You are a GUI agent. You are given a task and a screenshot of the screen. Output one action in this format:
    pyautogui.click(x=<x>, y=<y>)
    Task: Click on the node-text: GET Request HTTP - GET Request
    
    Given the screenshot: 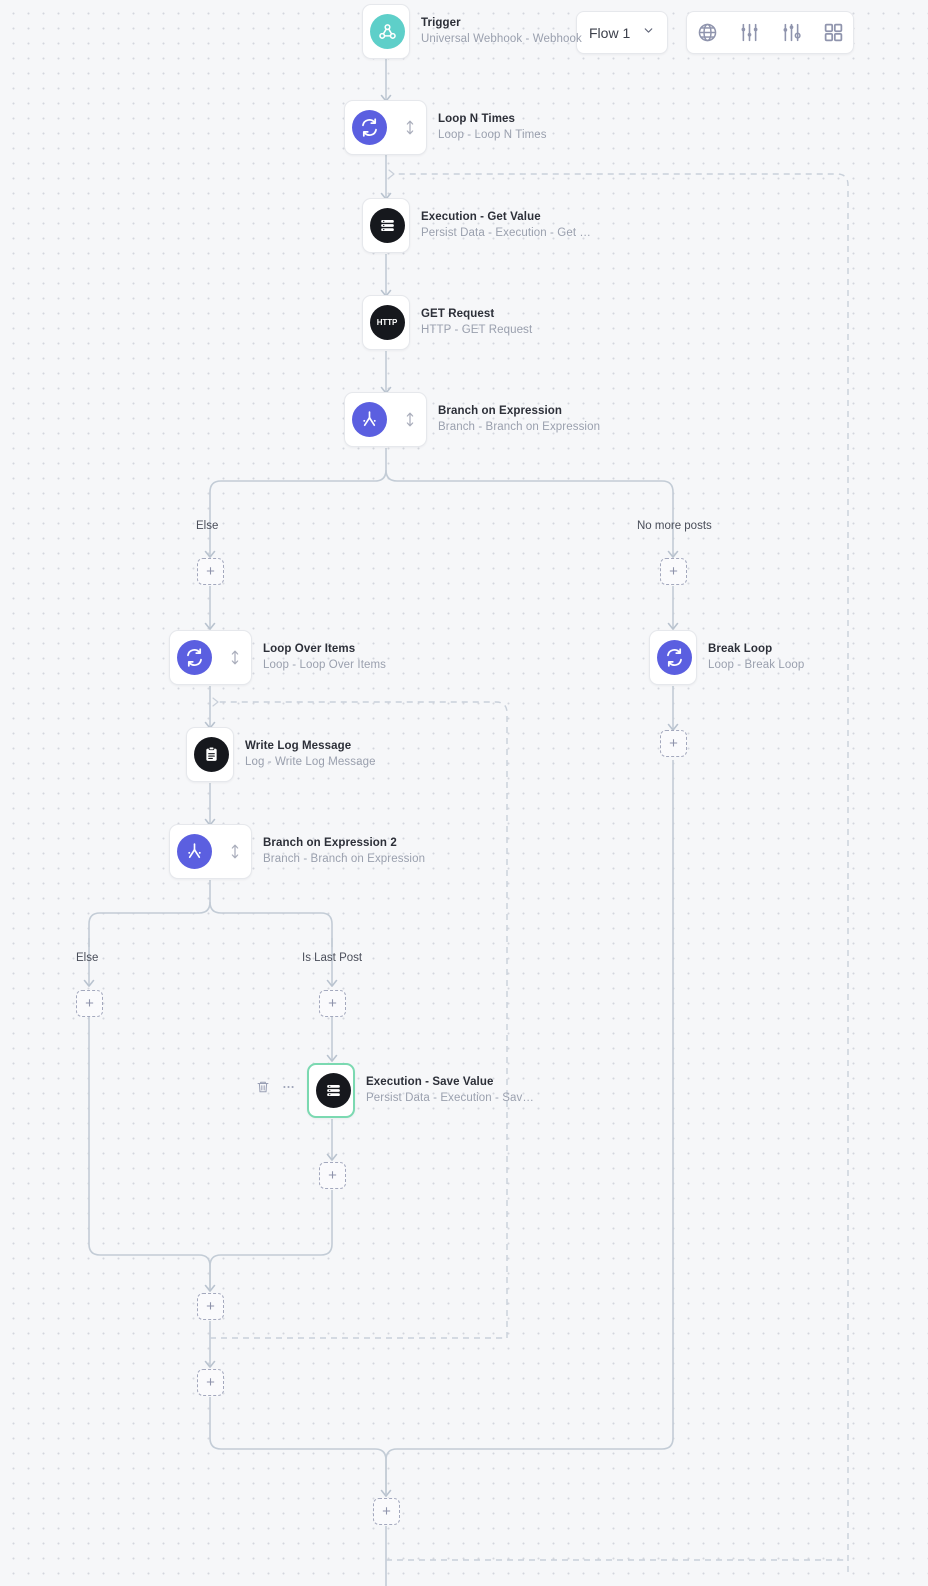 What is the action you would take?
    pyautogui.click(x=476, y=322)
    